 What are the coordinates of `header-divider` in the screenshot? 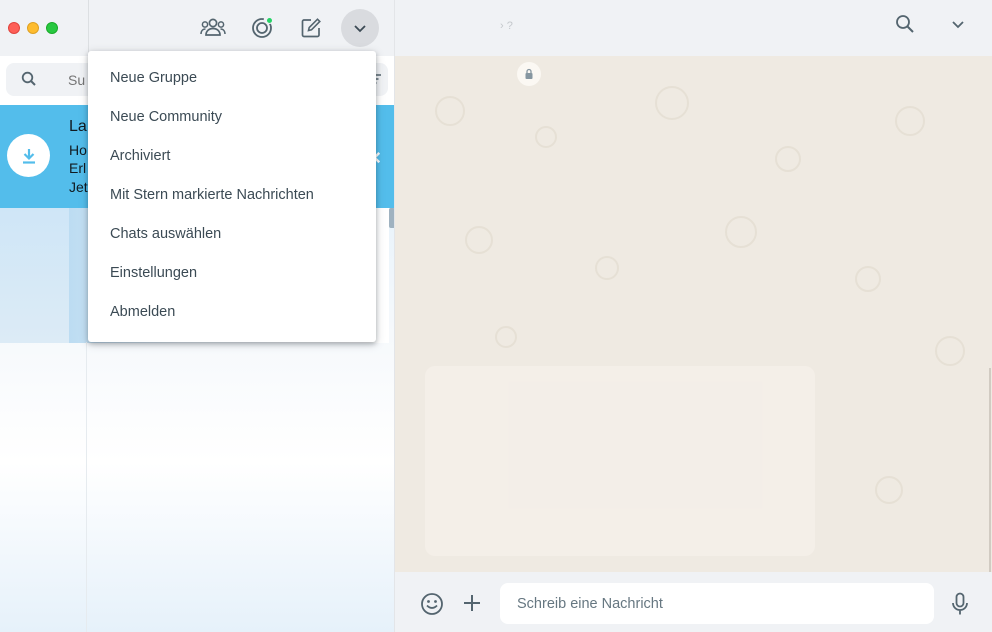 It's located at (88, 28).